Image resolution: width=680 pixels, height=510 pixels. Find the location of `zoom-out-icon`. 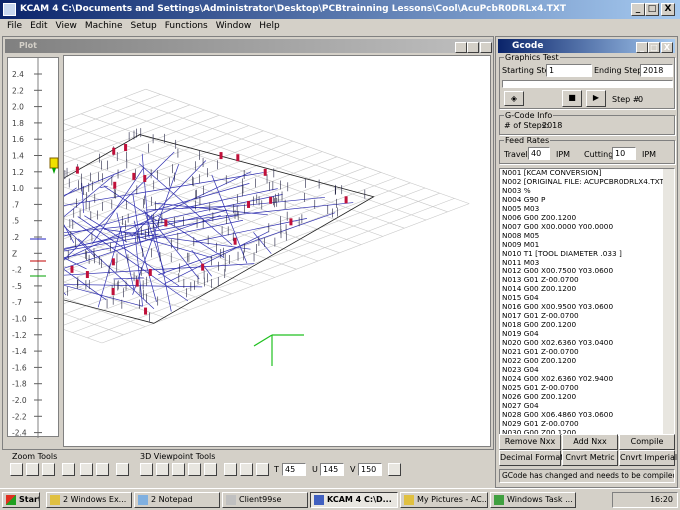

zoom-out-icon is located at coordinates (32, 469).